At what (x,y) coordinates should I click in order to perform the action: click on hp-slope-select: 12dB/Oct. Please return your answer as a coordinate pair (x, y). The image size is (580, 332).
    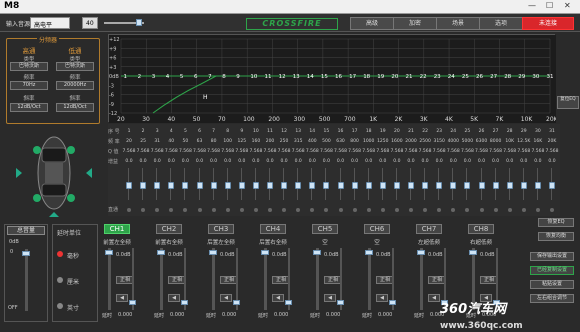
    Looking at the image, I should click on (29, 107).